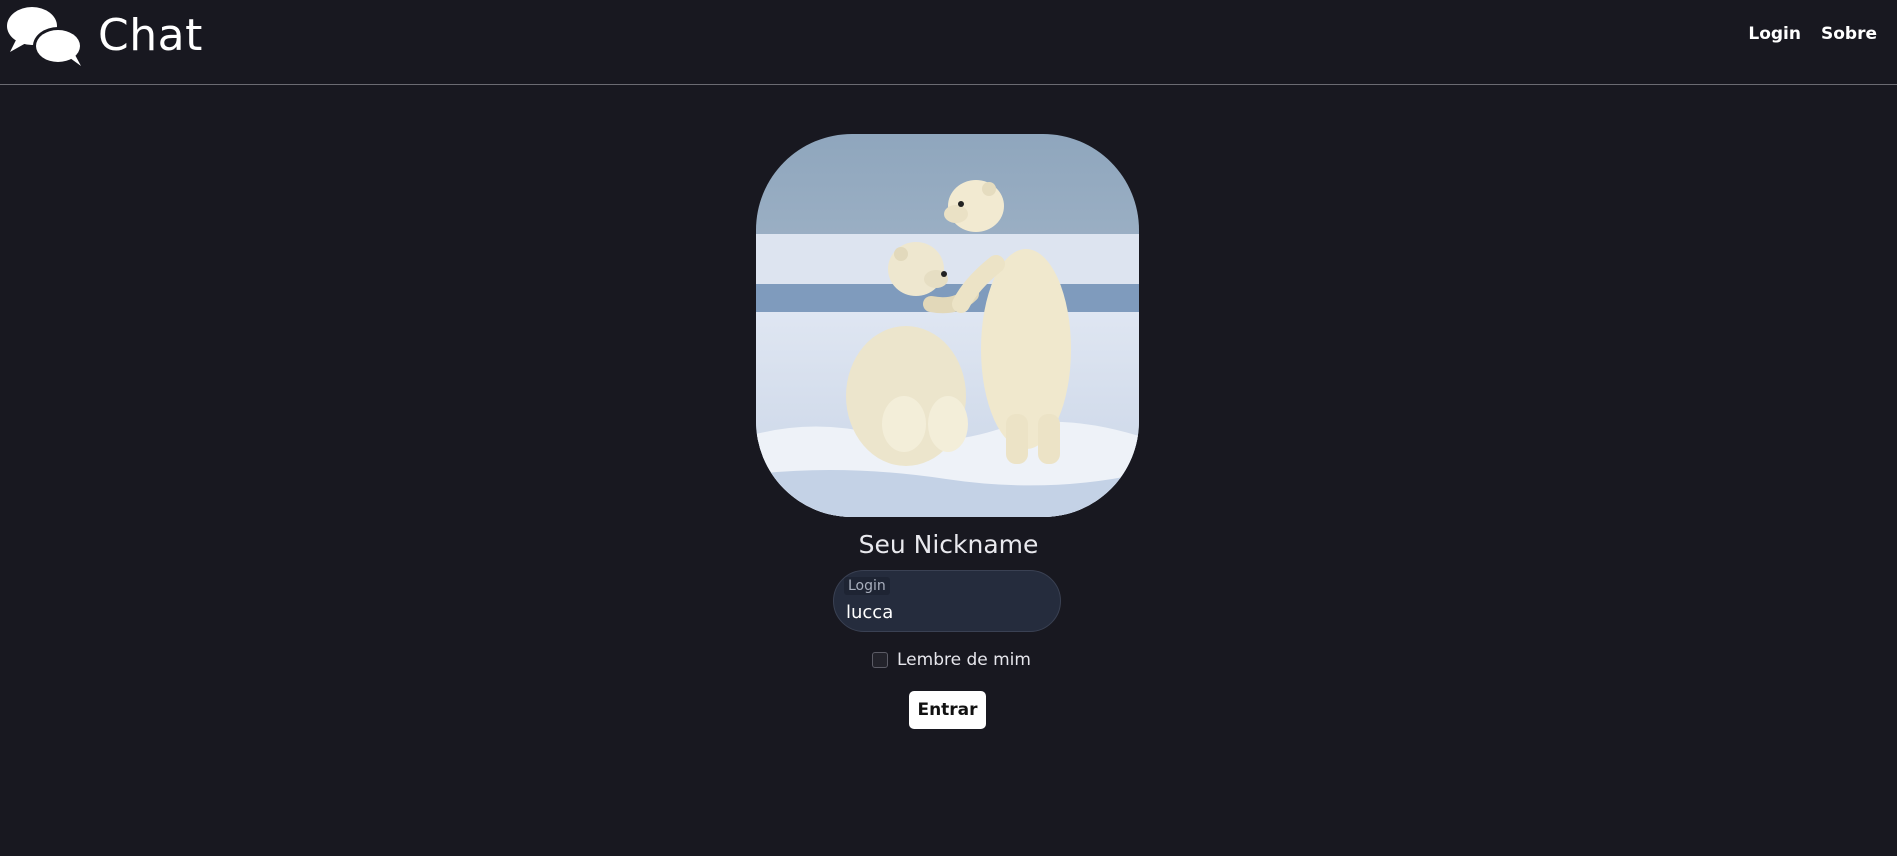  I want to click on navbar: Chat Login Sobre, so click(948, 42).